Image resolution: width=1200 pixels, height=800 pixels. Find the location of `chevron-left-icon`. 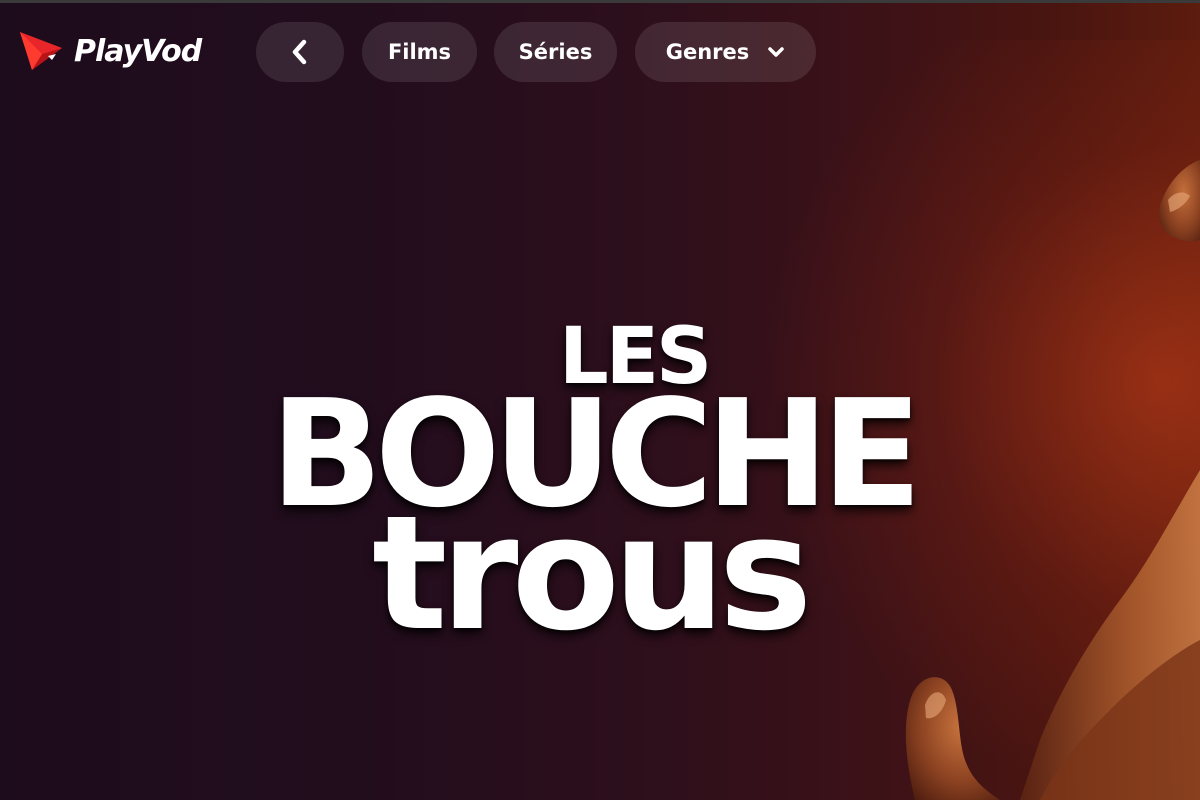

chevron-left-icon is located at coordinates (299, 52).